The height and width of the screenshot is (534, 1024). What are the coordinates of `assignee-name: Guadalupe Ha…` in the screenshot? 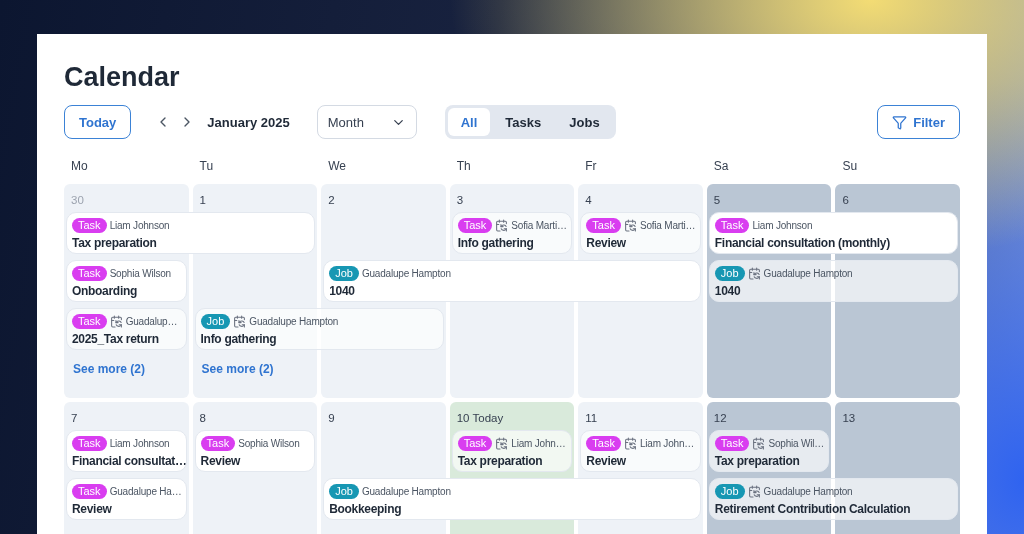 It's located at (145, 491).